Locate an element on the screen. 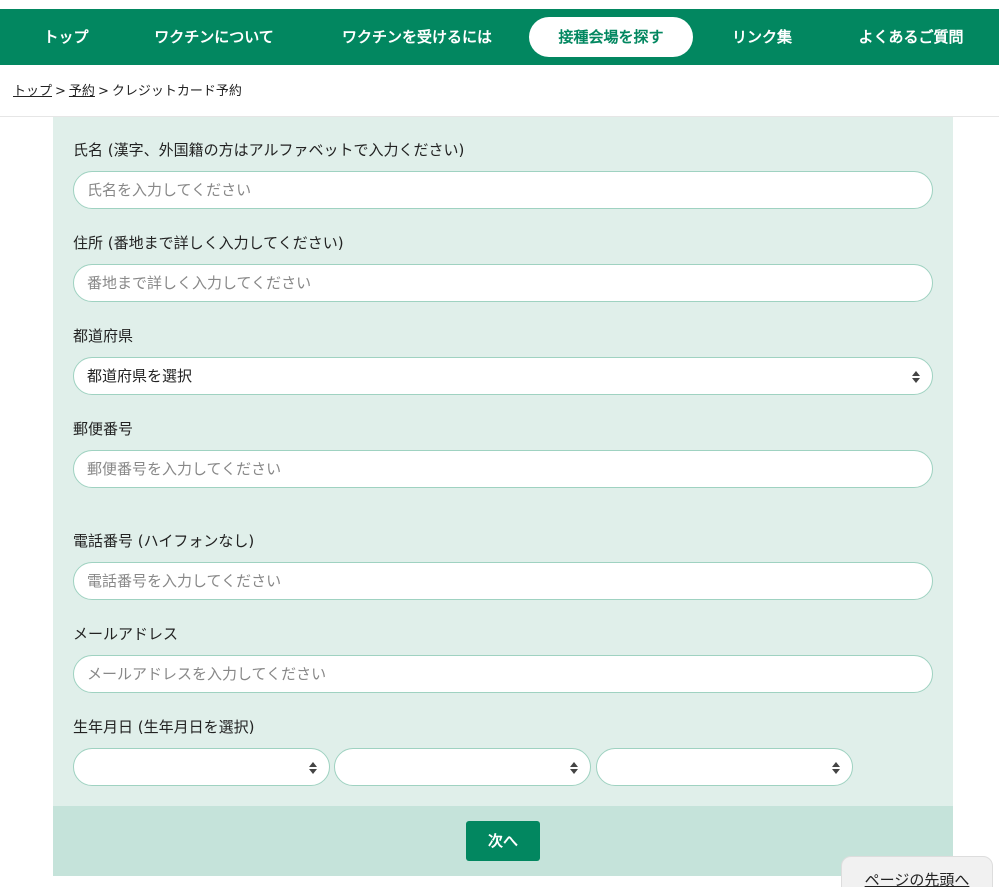  phone-label: 電話番号 (ハイフォンなし) is located at coordinates (164, 541).